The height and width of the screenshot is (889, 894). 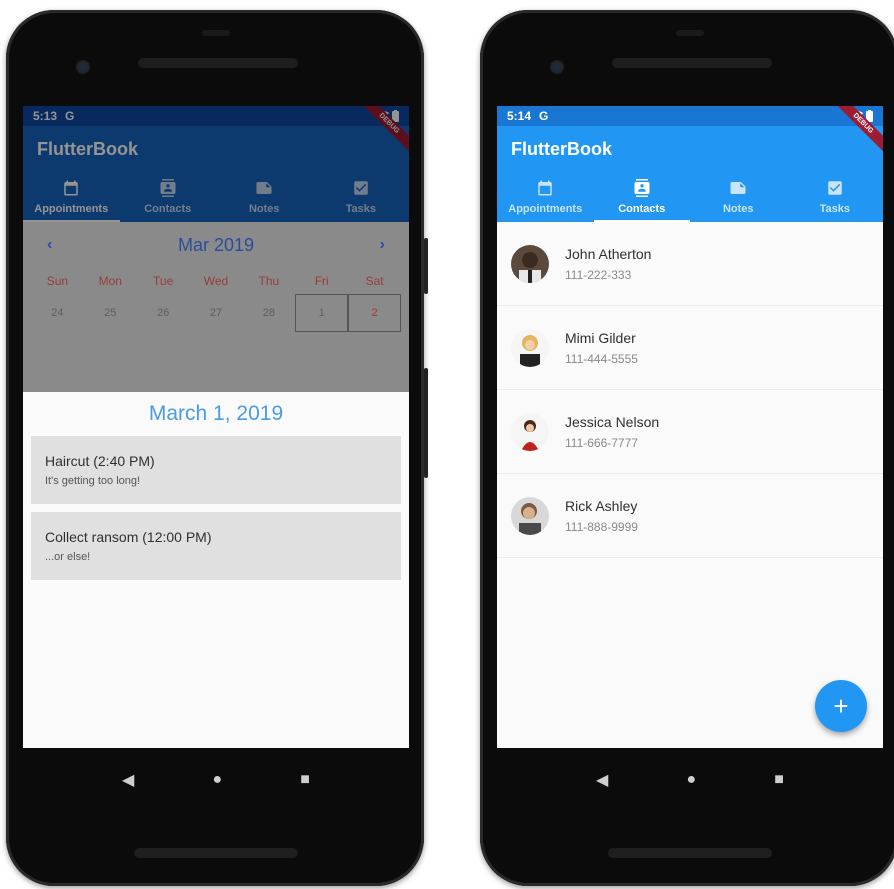 What do you see at coordinates (268, 313) in the screenshot?
I see `calendar-day: 28` at bounding box center [268, 313].